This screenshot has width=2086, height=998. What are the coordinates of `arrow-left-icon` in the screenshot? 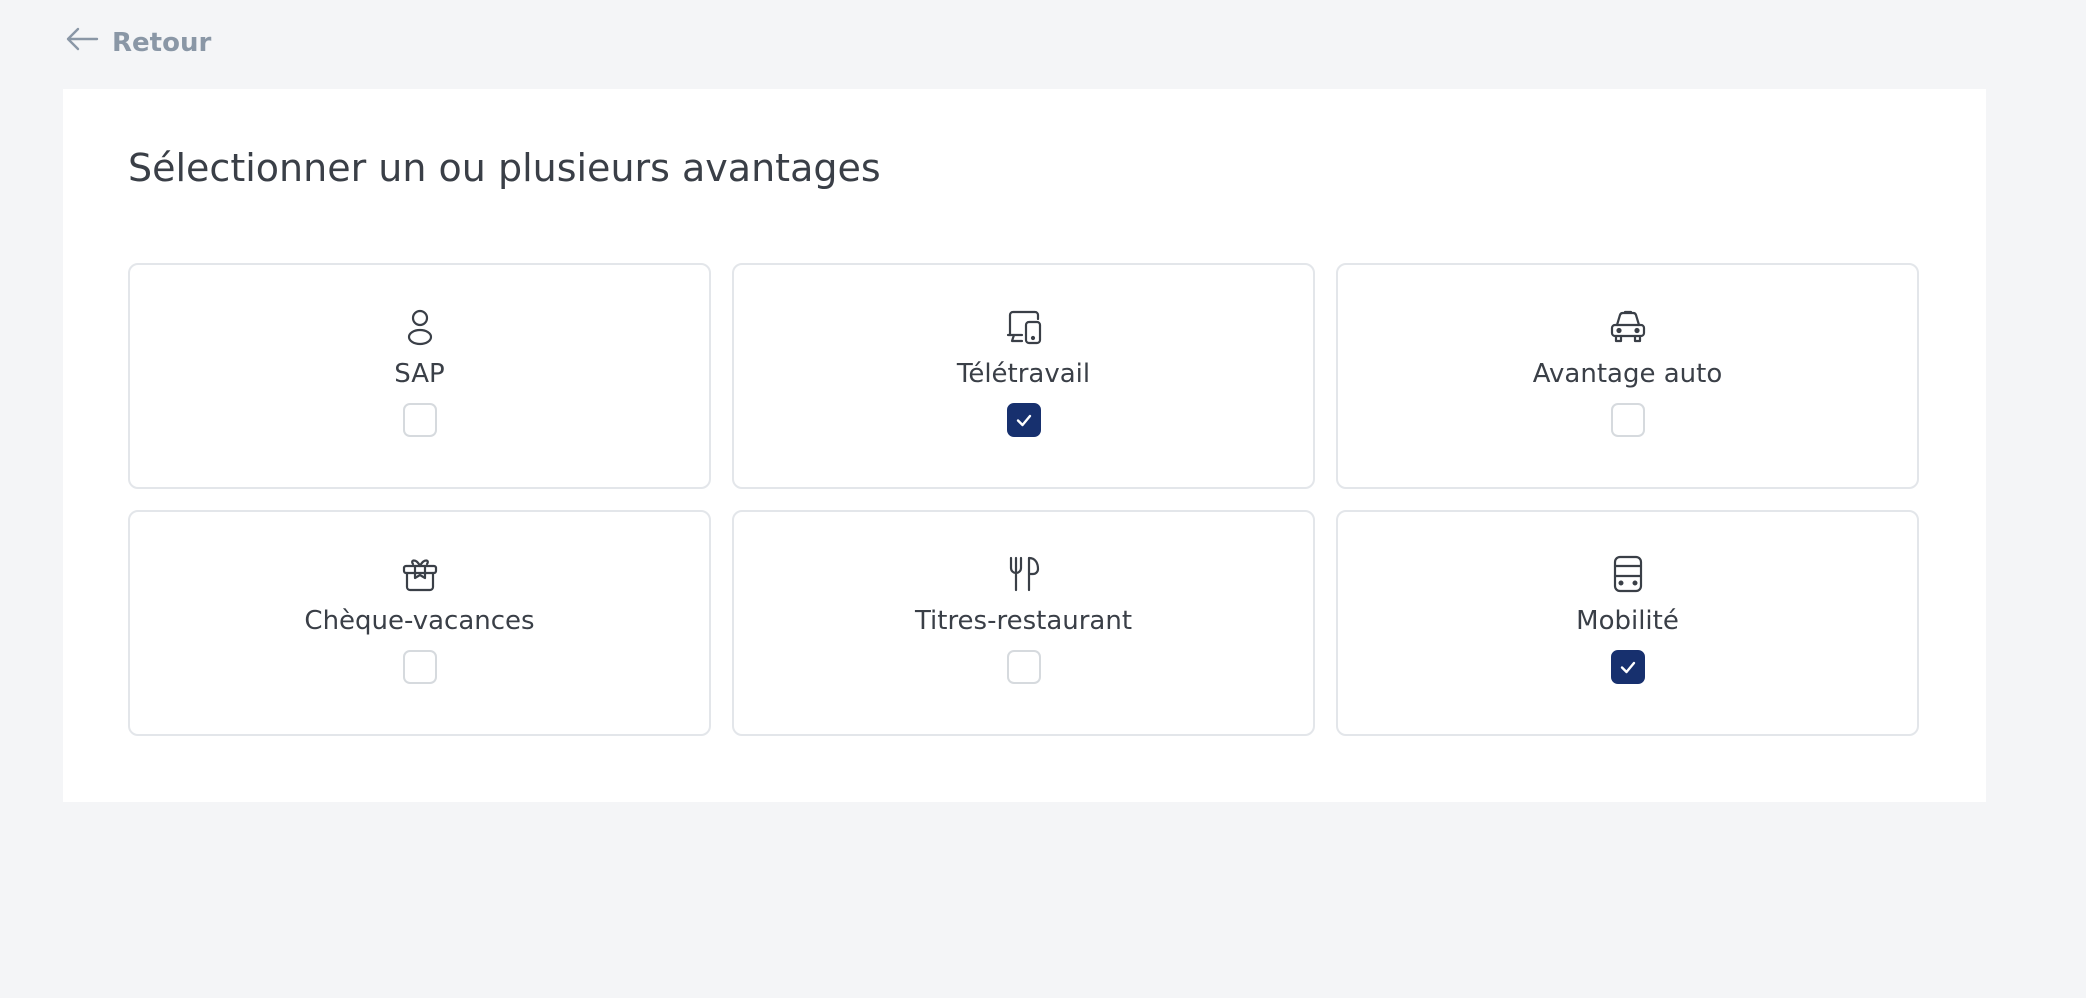 It's located at (82, 42).